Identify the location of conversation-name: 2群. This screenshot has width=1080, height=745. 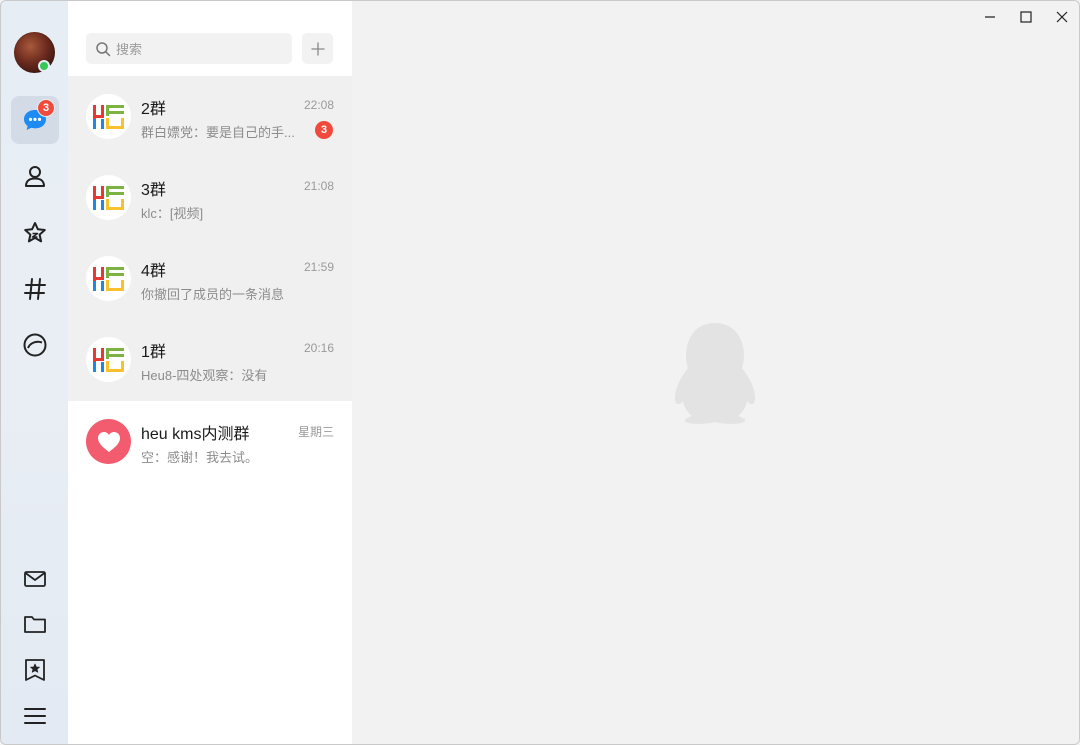
(153, 109).